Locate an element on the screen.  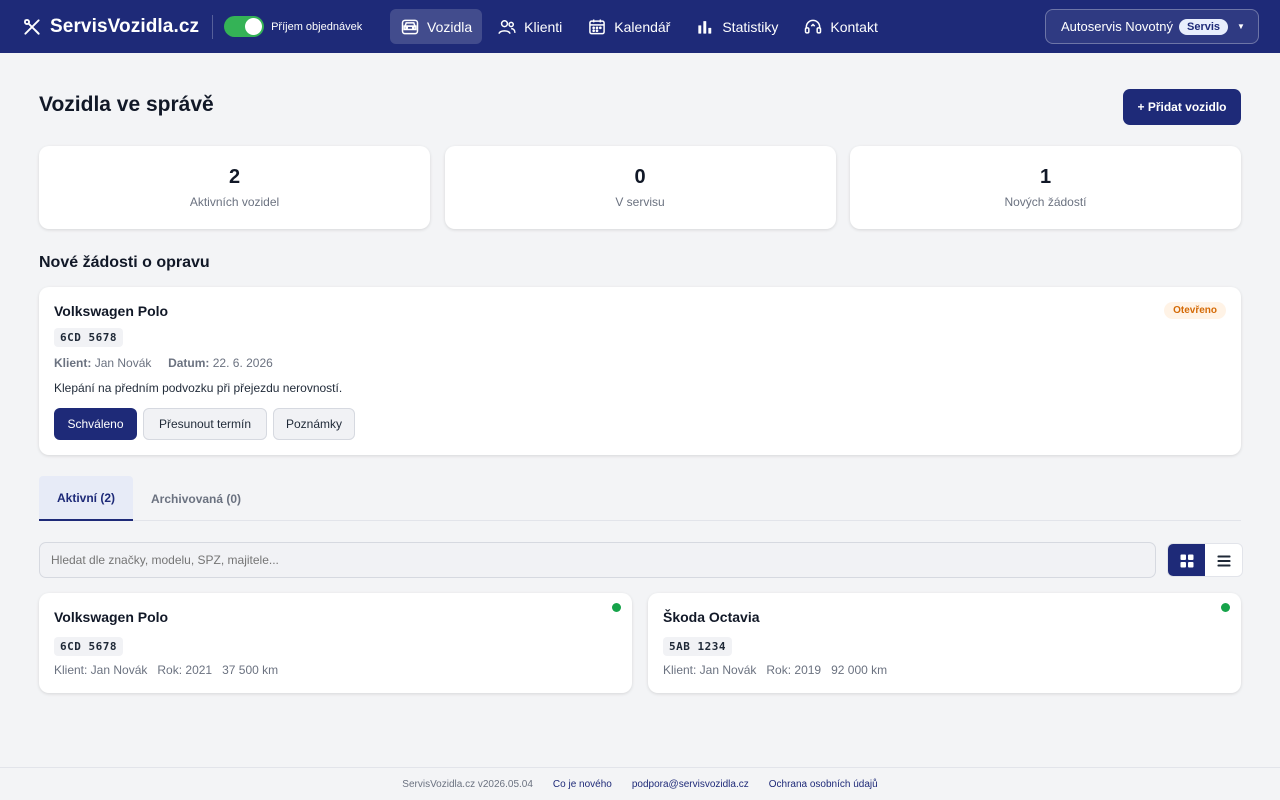
stat-value: 1 is located at coordinates (1045, 177).